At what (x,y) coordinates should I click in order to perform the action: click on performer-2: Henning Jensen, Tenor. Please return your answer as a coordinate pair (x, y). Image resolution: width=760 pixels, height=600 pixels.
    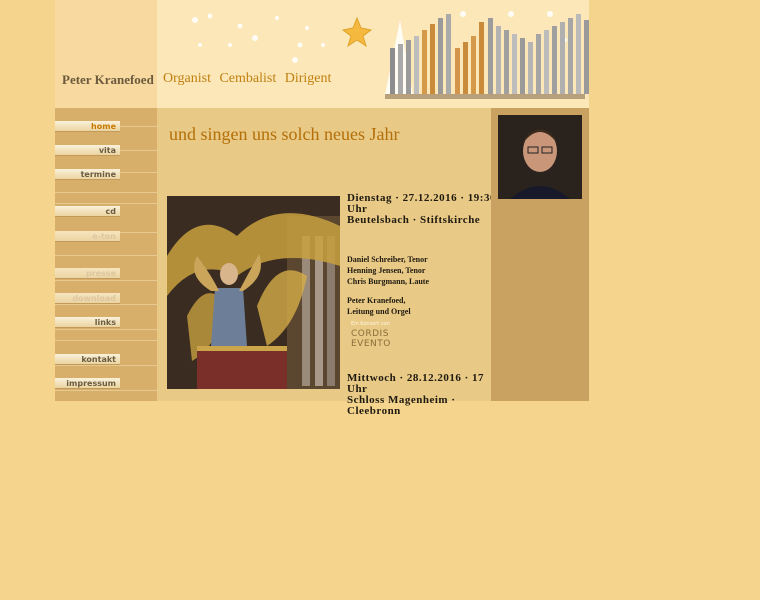
    Looking at the image, I should click on (386, 270).